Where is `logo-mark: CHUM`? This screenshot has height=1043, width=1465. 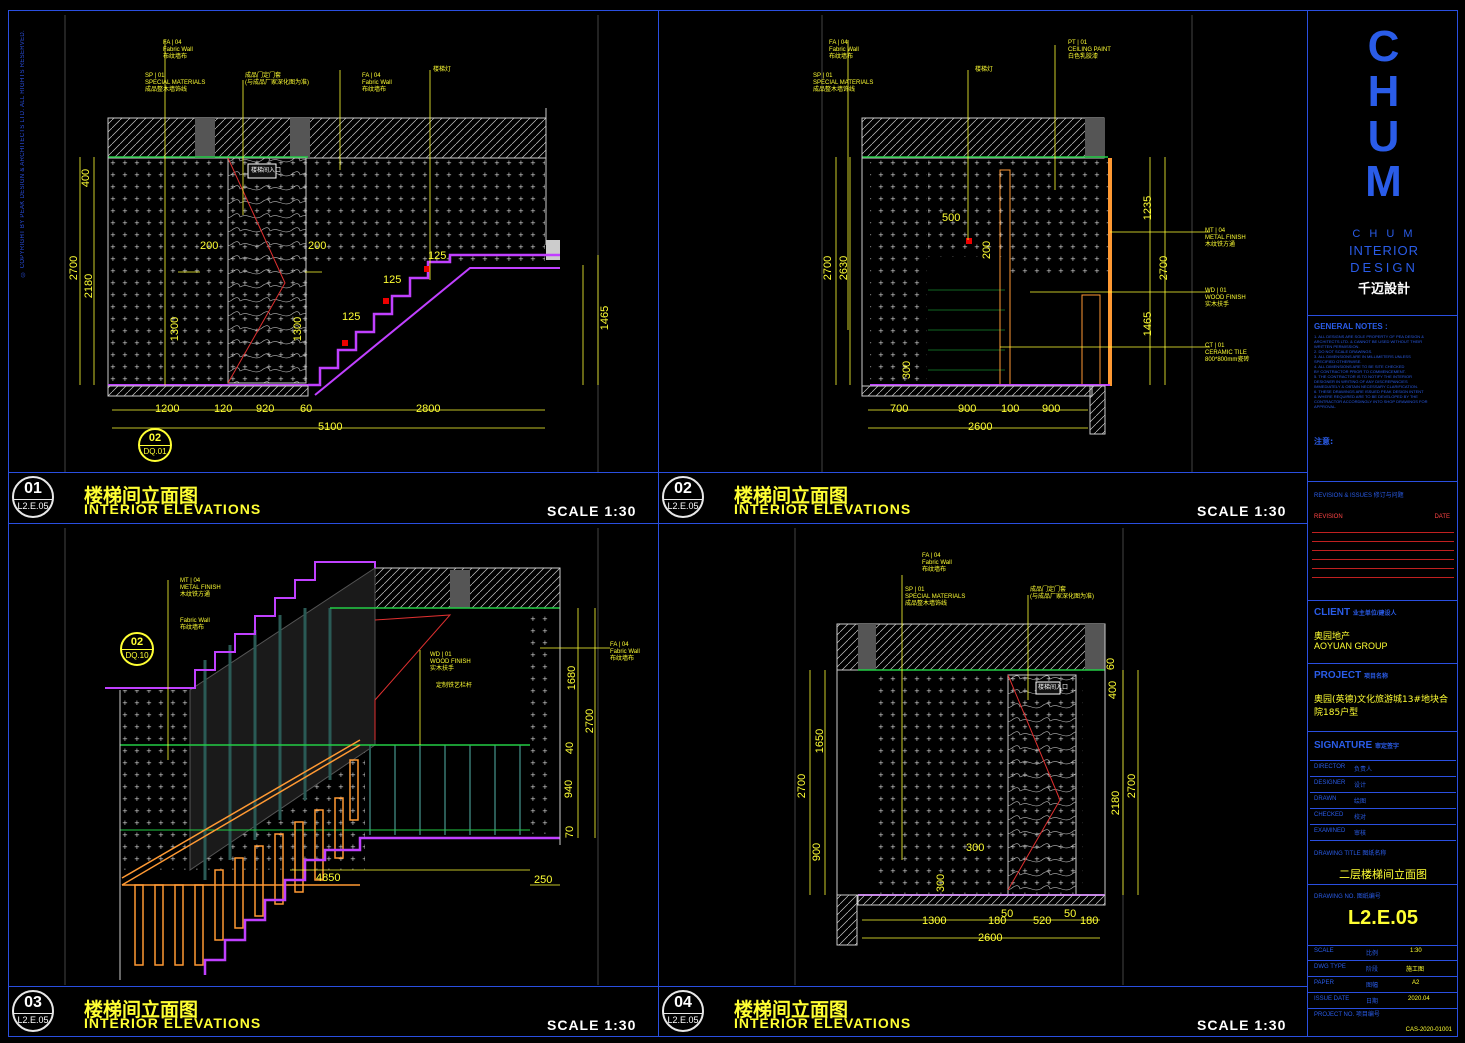 logo-mark: CHUM is located at coordinates (1383, 112).